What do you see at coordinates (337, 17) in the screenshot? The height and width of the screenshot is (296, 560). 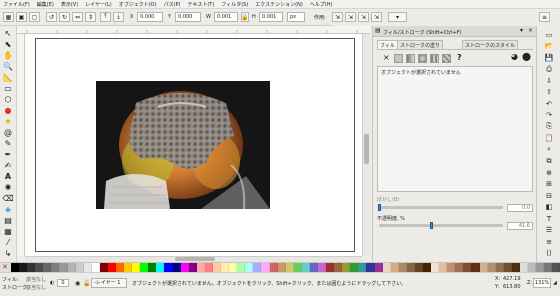 I see `scale-stroke-icon: ⇲` at bounding box center [337, 17].